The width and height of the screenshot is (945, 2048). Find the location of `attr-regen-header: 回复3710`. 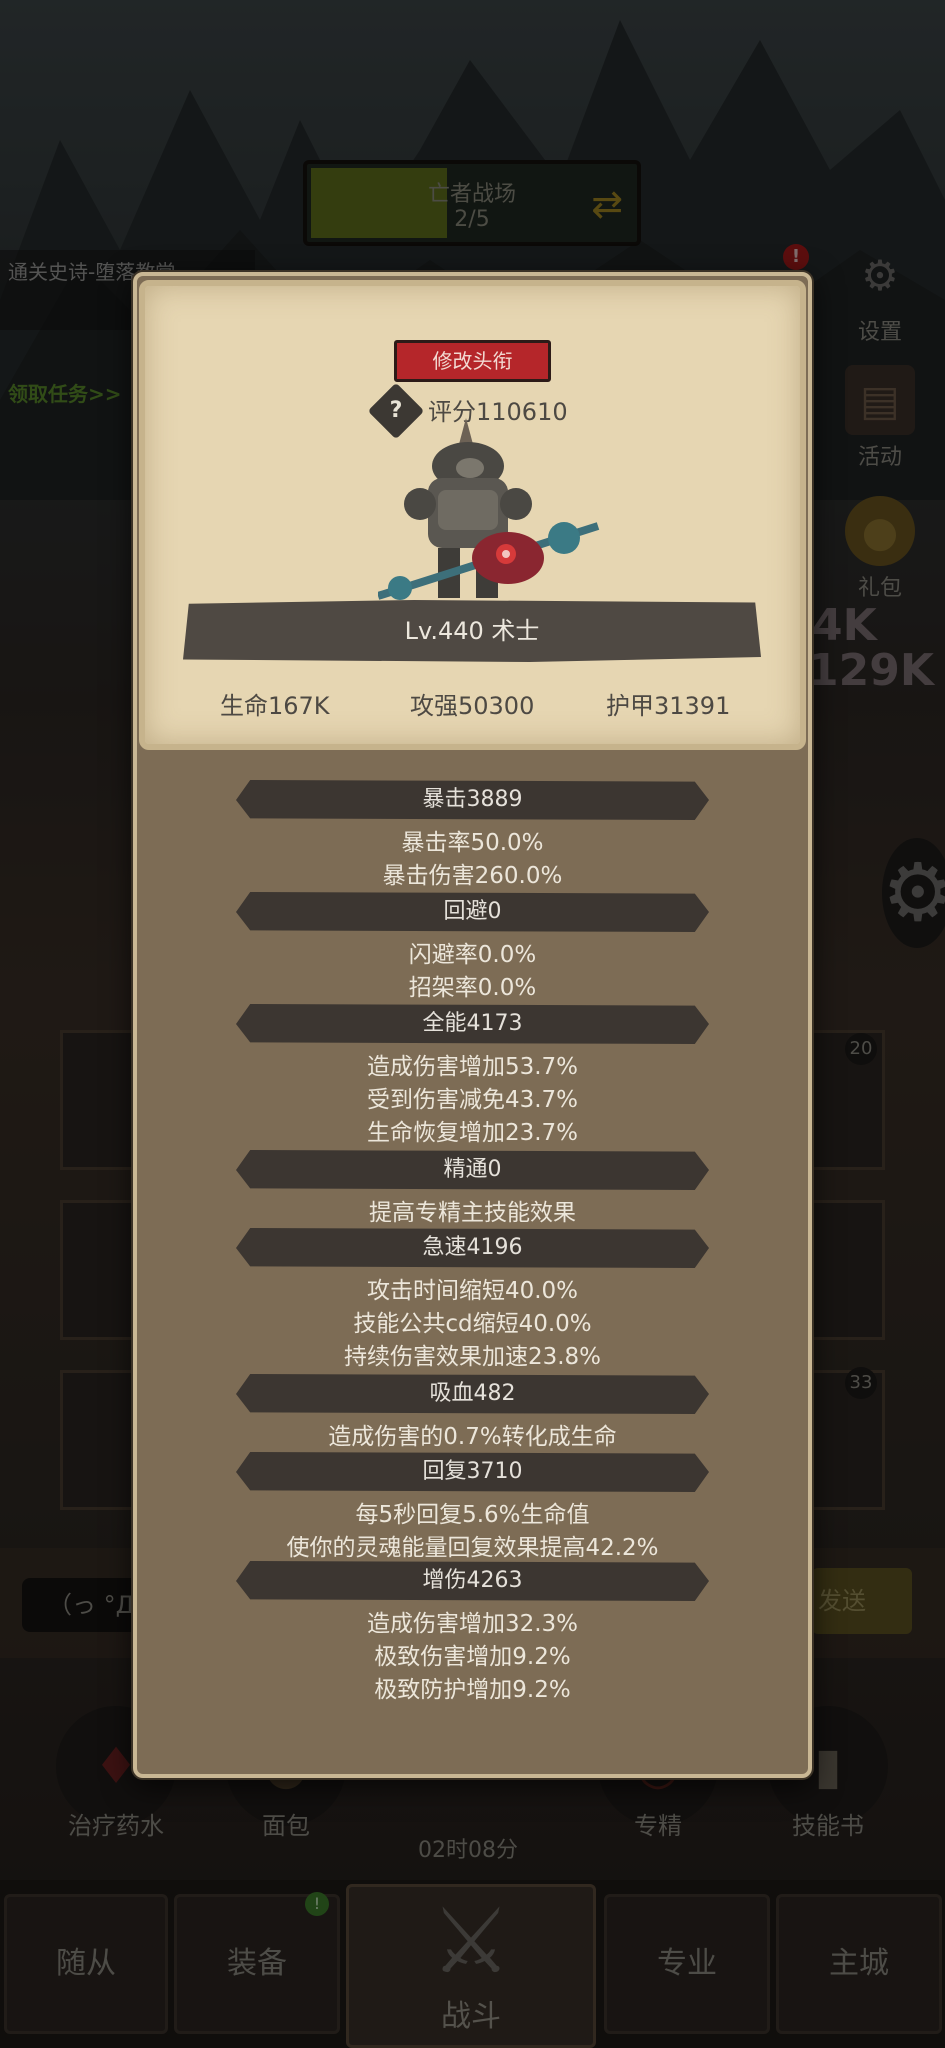

attr-regen-header: 回复3710 is located at coordinates (472, 1472).